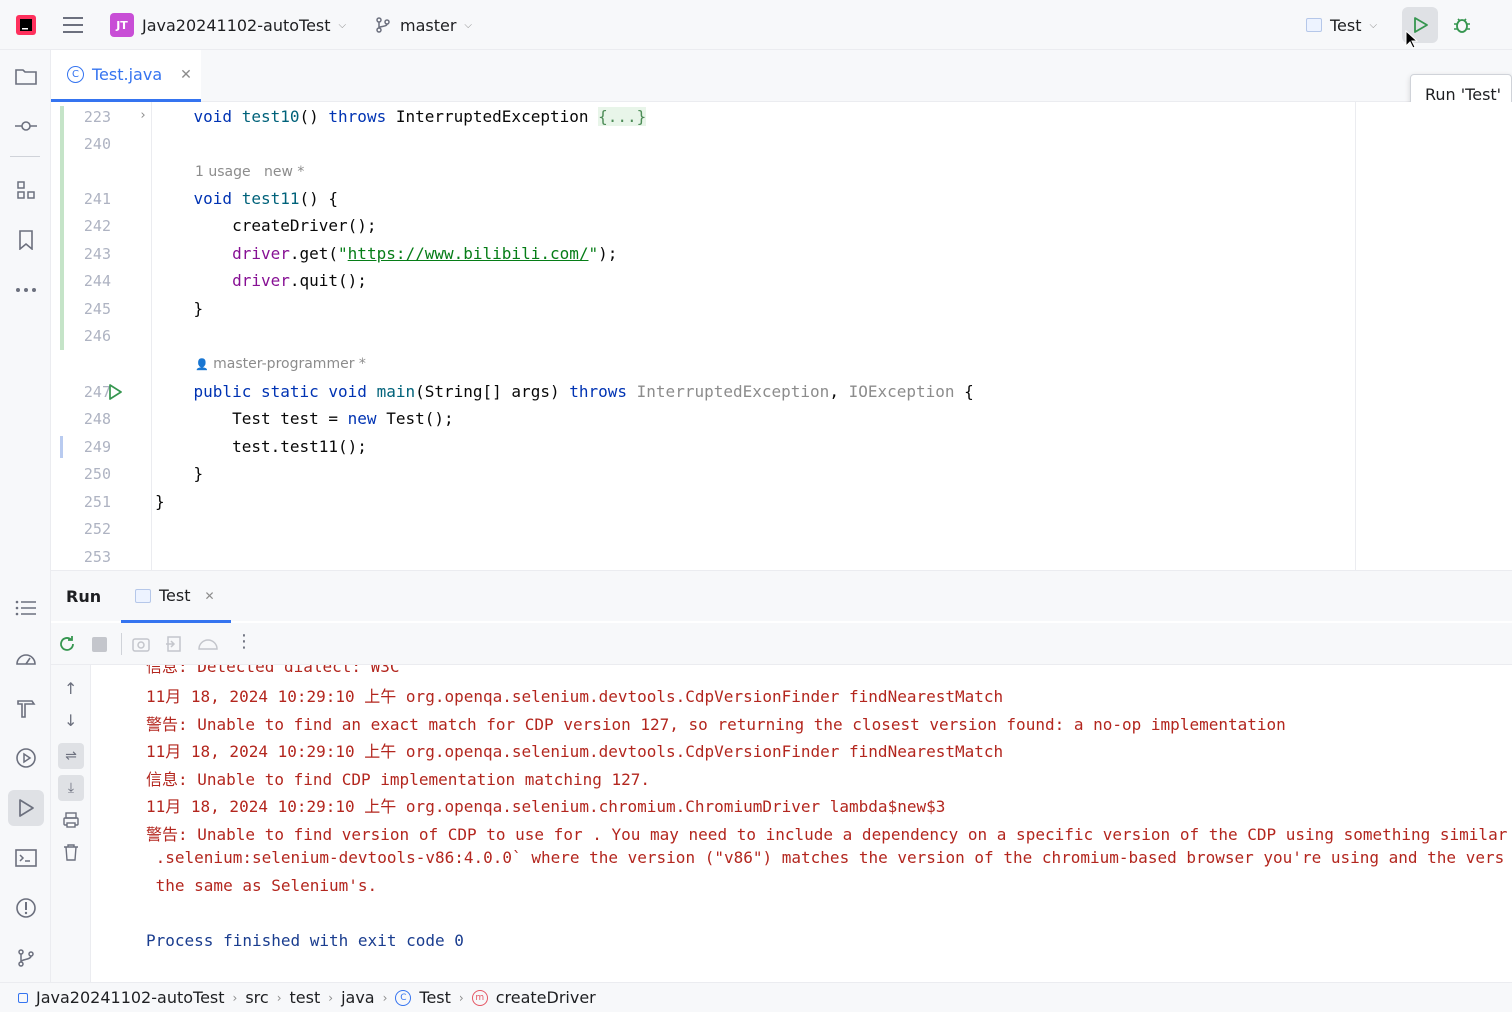 Image resolution: width=1512 pixels, height=1012 pixels. I want to click on stop-icon, so click(99, 644).